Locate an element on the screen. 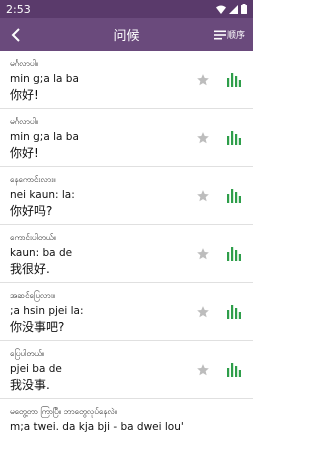  order-button: 顺序 is located at coordinates (229, 34).